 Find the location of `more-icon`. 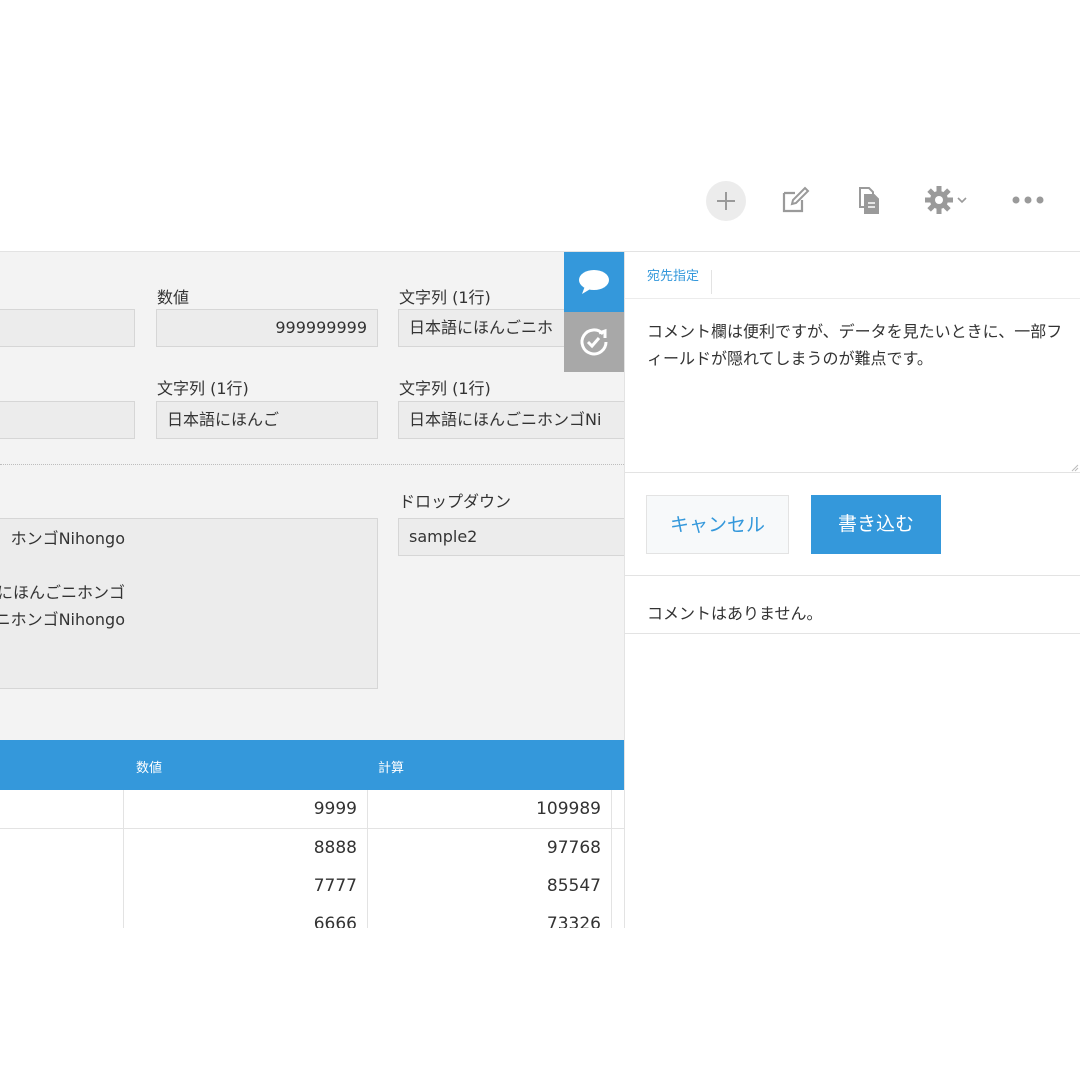

more-icon is located at coordinates (1028, 200).